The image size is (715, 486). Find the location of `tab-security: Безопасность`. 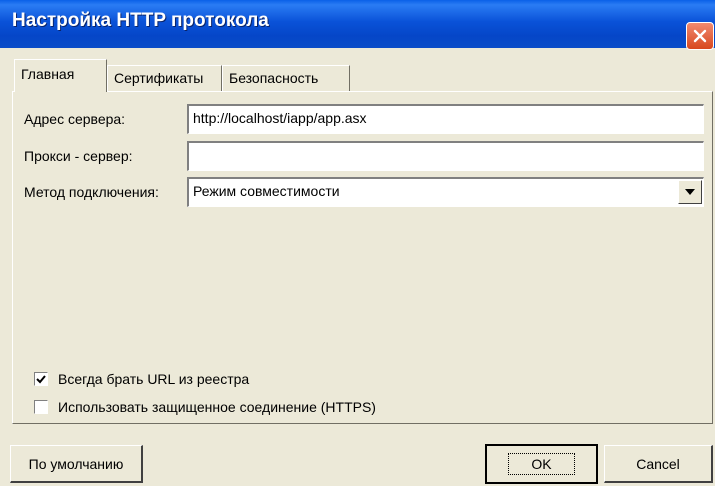

tab-security: Безопасность is located at coordinates (286, 78).